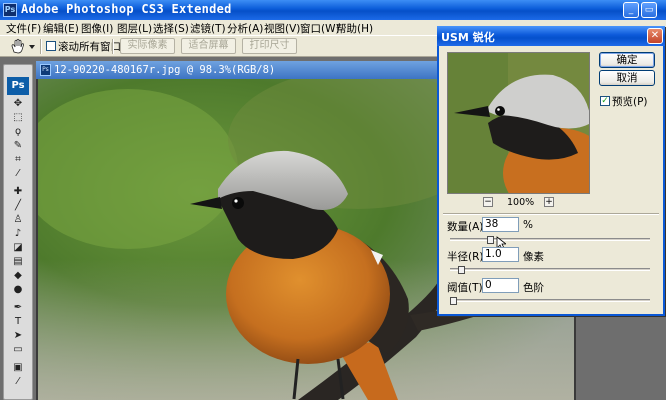  I want to click on healing-icon: ✚, so click(18, 191).